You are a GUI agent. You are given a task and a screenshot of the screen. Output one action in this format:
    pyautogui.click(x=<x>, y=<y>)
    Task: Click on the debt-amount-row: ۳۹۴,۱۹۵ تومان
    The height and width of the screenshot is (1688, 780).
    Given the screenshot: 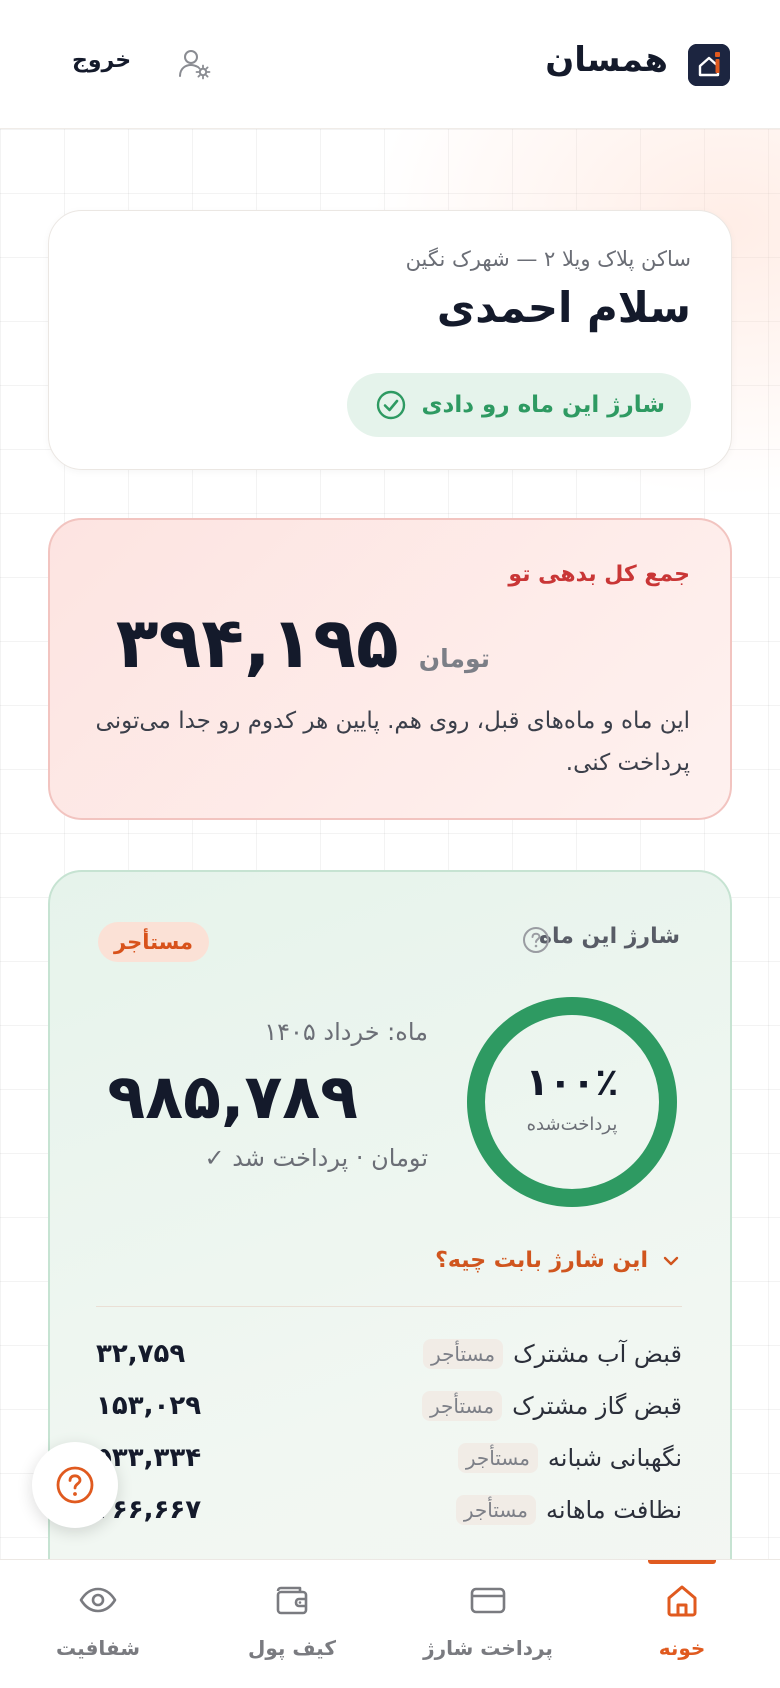 What is the action you would take?
    pyautogui.click(x=303, y=643)
    